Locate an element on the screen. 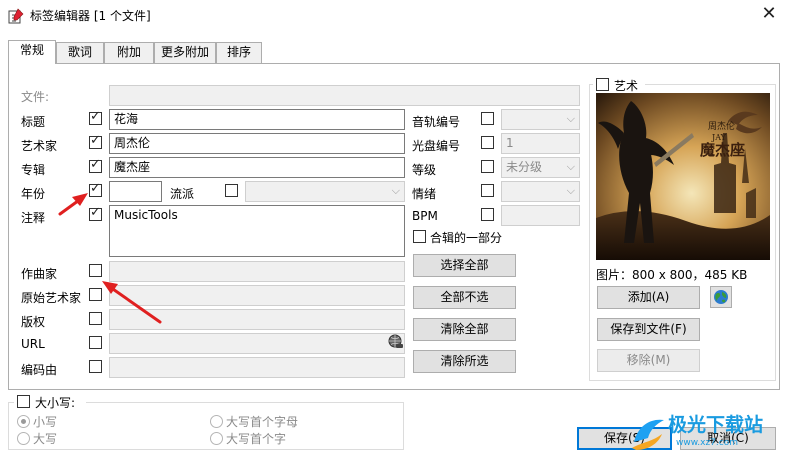 This screenshot has width=786, height=461. disc-label: 光盘编号 is located at coordinates (436, 146).